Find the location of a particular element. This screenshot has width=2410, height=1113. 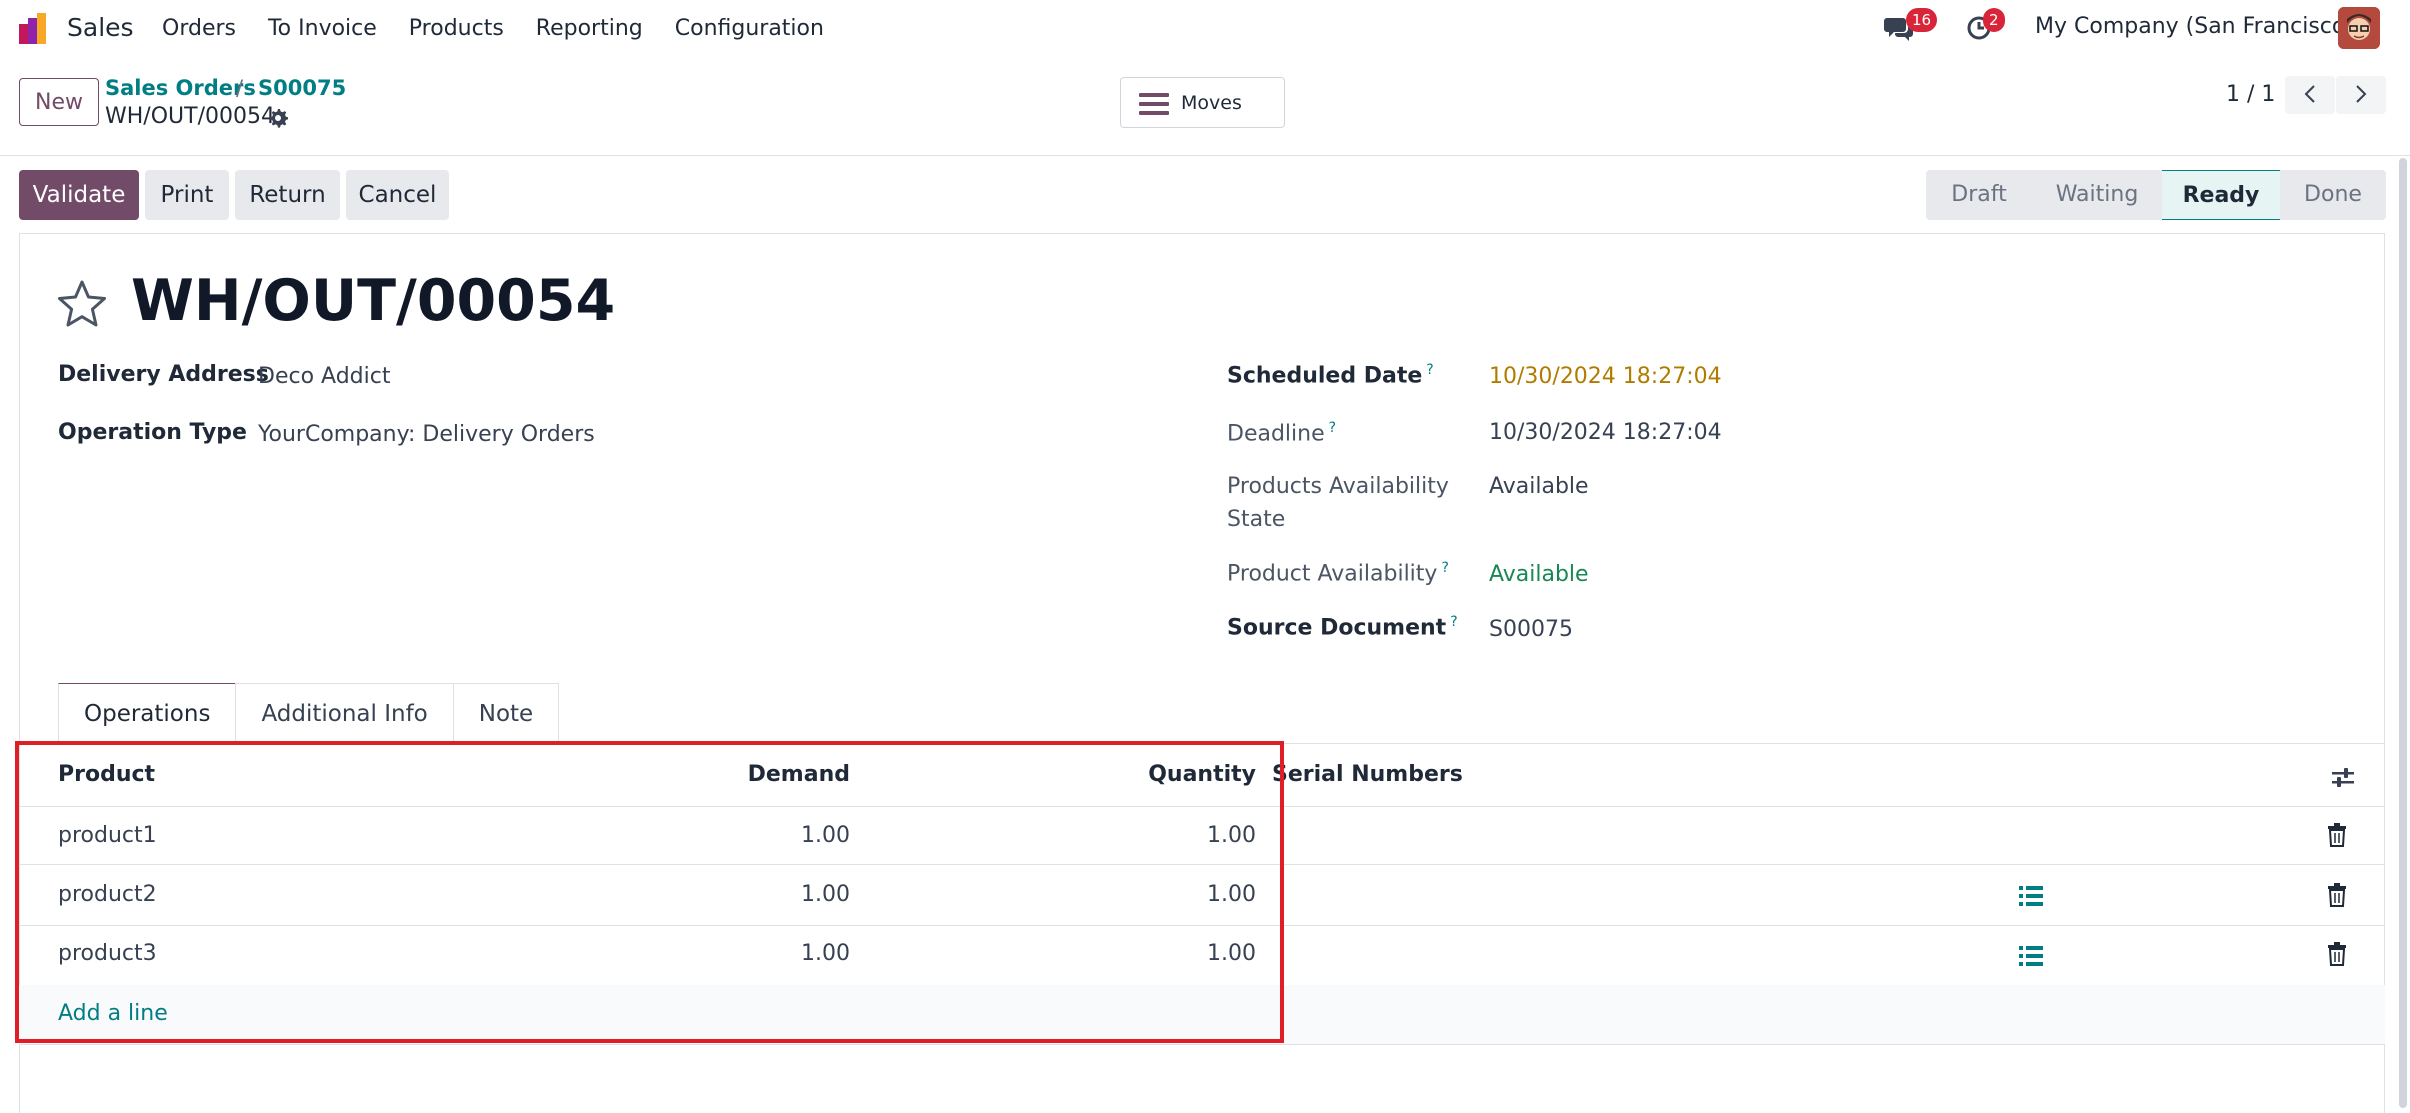

operation-type-value: YourCompany: Delivery Orders is located at coordinates (426, 434).